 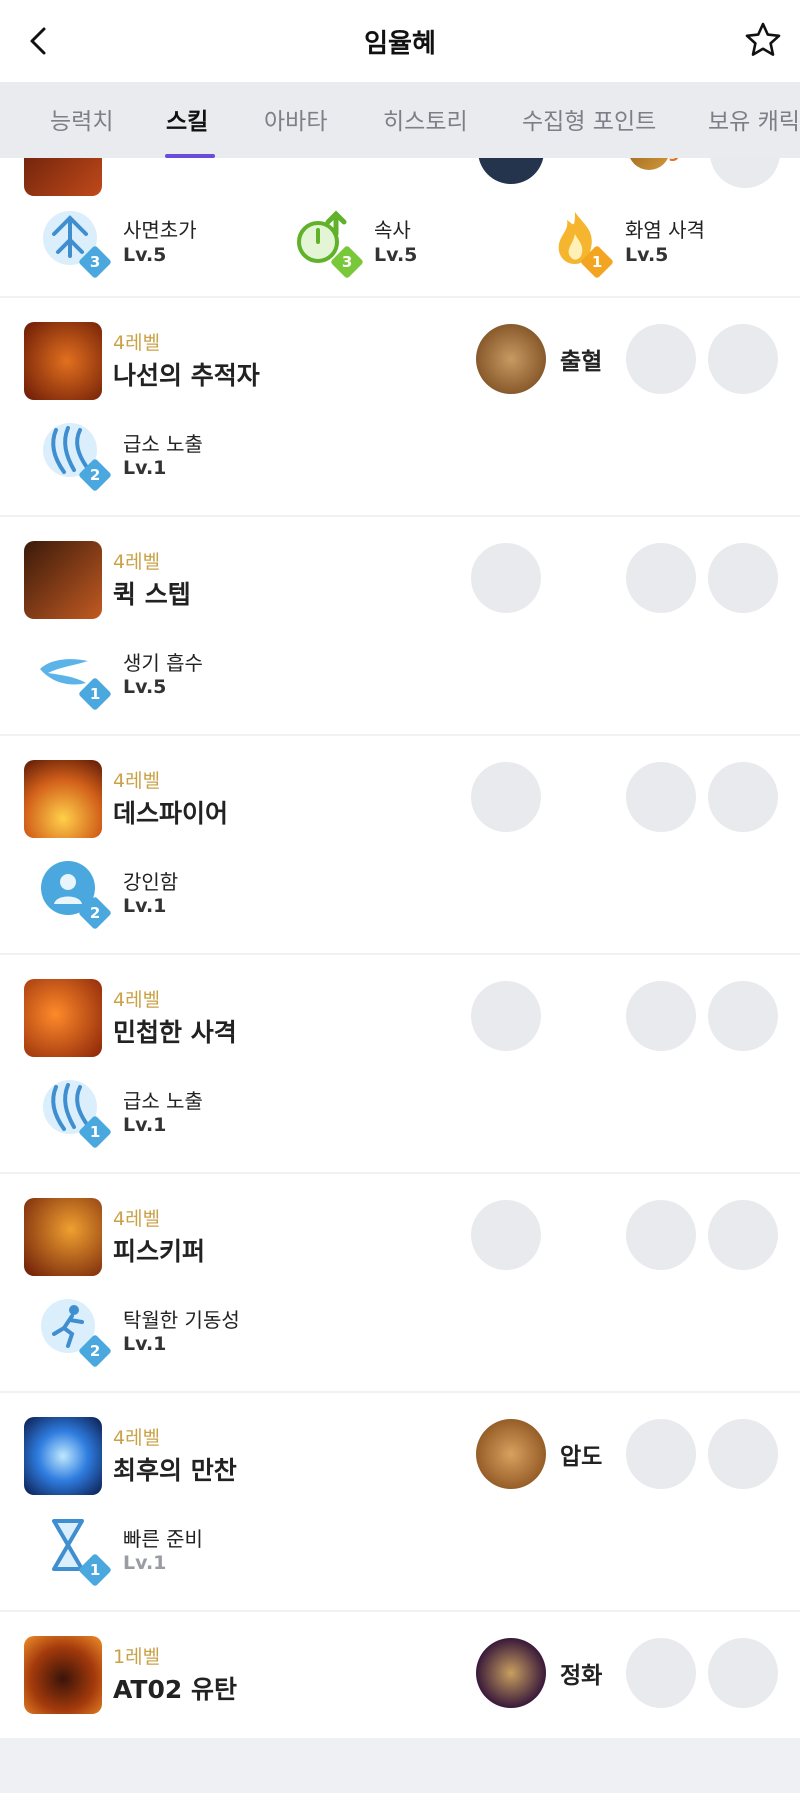 What do you see at coordinates (581, 1457) in the screenshot?
I see `rune-name: 압도` at bounding box center [581, 1457].